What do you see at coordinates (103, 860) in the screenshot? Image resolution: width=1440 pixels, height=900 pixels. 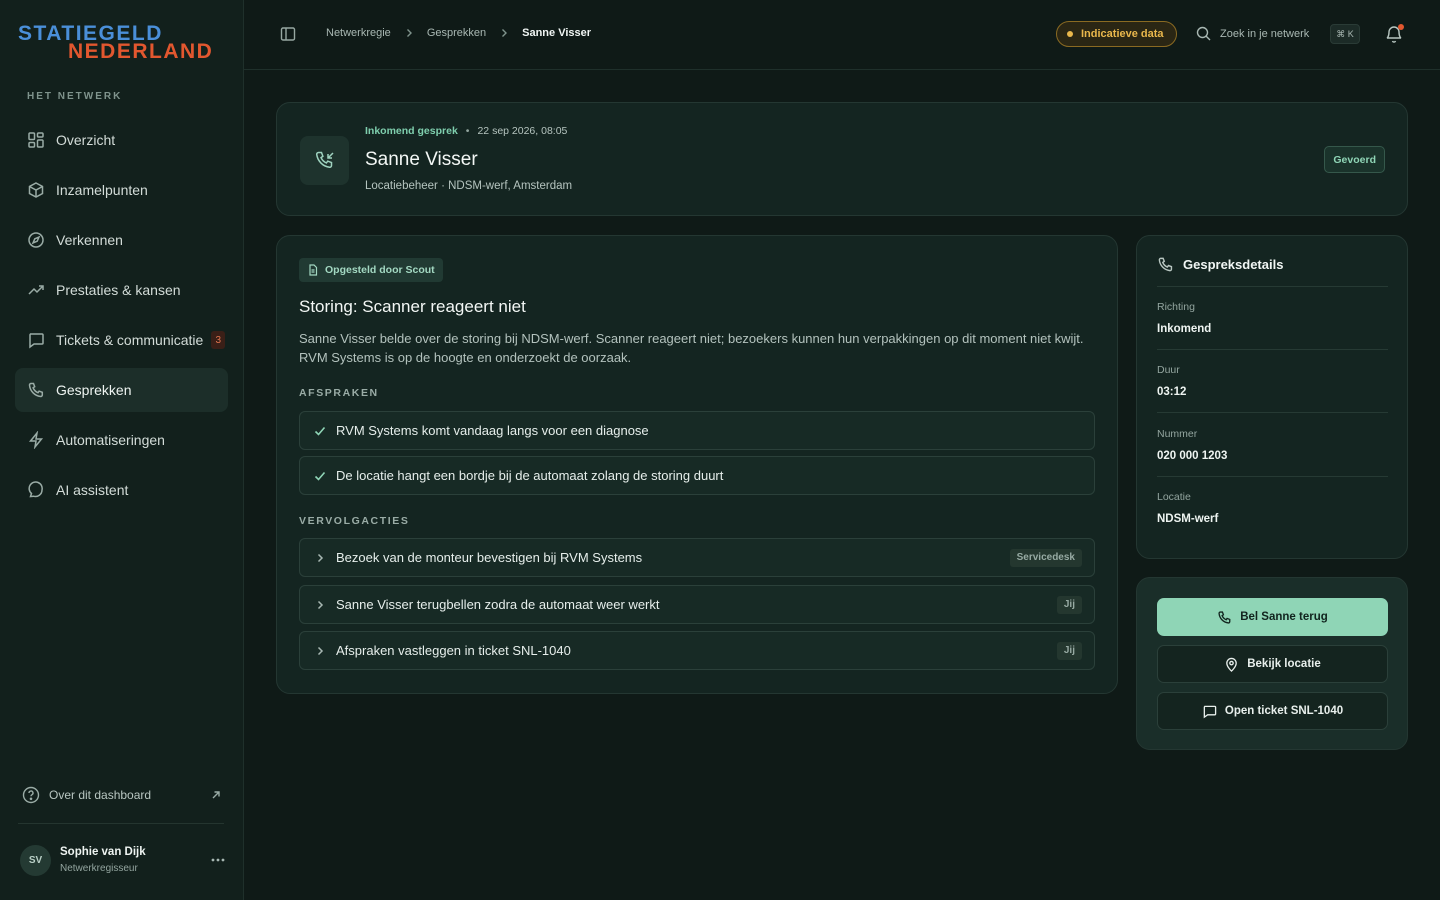 I see `user-meta: Sophie van Dijk Netwerkregisseur` at bounding box center [103, 860].